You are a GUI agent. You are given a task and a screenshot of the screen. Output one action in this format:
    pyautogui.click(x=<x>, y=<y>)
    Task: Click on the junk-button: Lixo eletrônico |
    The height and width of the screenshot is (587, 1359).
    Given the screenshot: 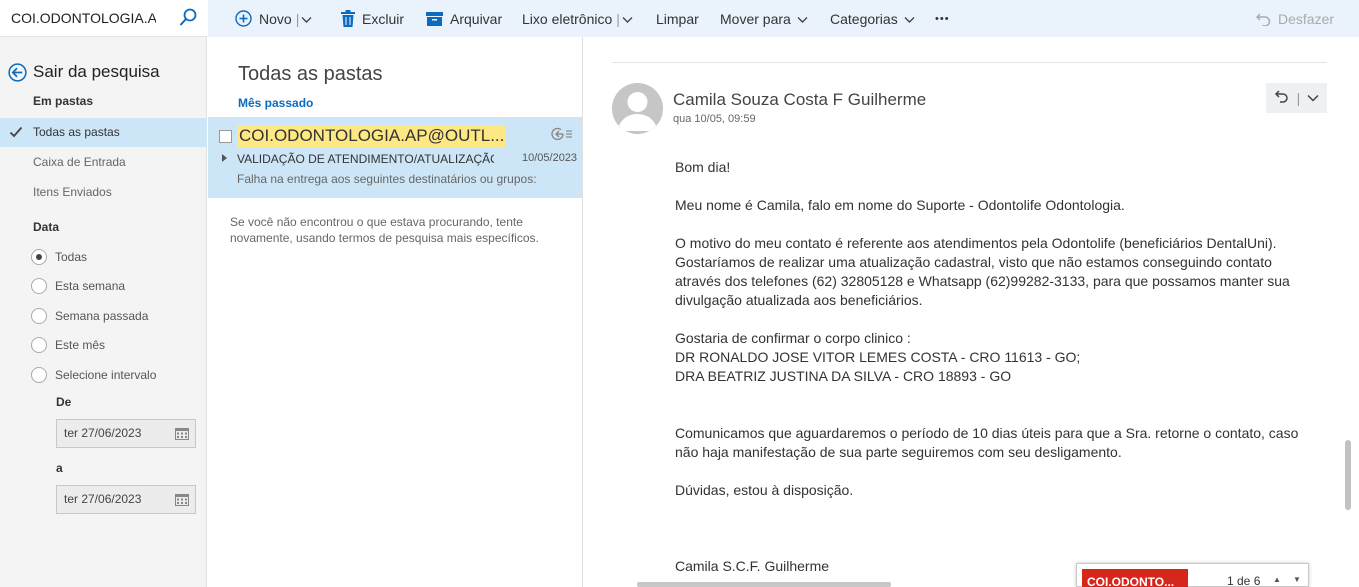 What is the action you would take?
    pyautogui.click(x=577, y=18)
    